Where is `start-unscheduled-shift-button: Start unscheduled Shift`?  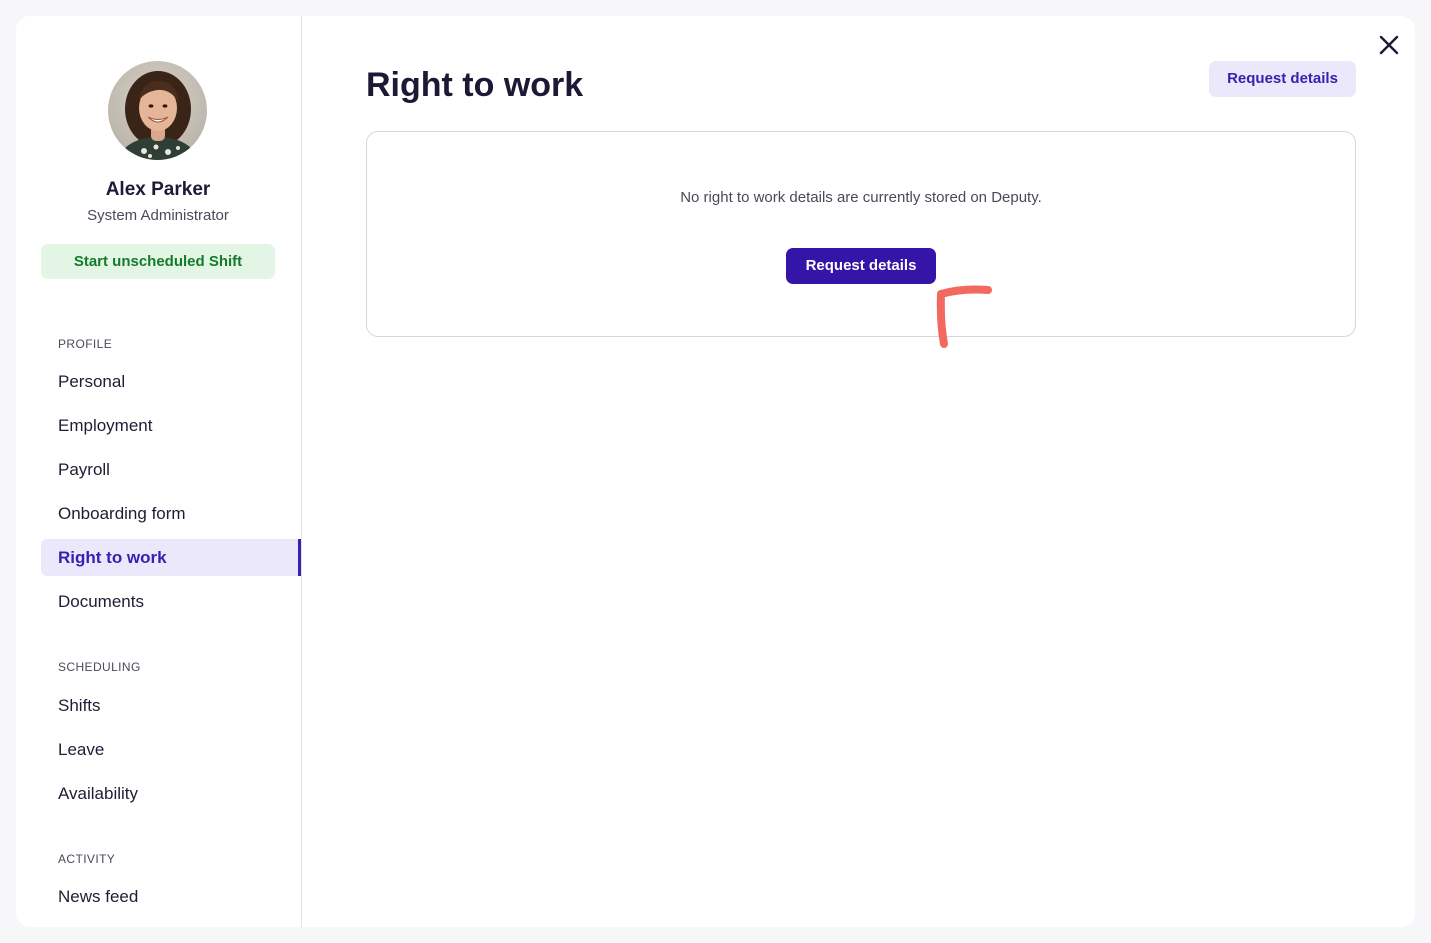
start-unscheduled-shift-button: Start unscheduled Shift is located at coordinates (158, 261).